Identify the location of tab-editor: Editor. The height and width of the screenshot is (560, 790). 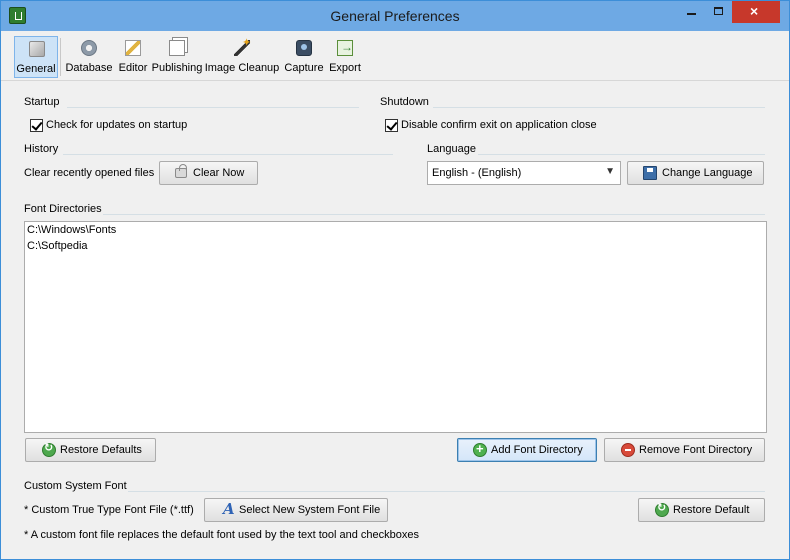
(133, 57).